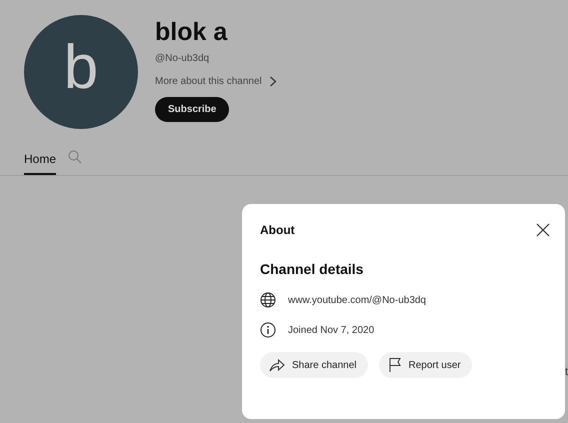 The height and width of the screenshot is (423, 568). Describe the element at coordinates (425, 365) in the screenshot. I see `report-user-button: Report user` at that location.